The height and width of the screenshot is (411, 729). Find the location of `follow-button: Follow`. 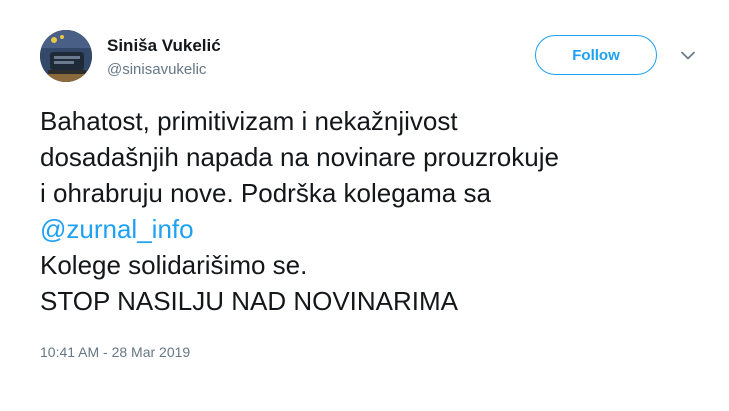

follow-button: Follow is located at coordinates (596, 55).